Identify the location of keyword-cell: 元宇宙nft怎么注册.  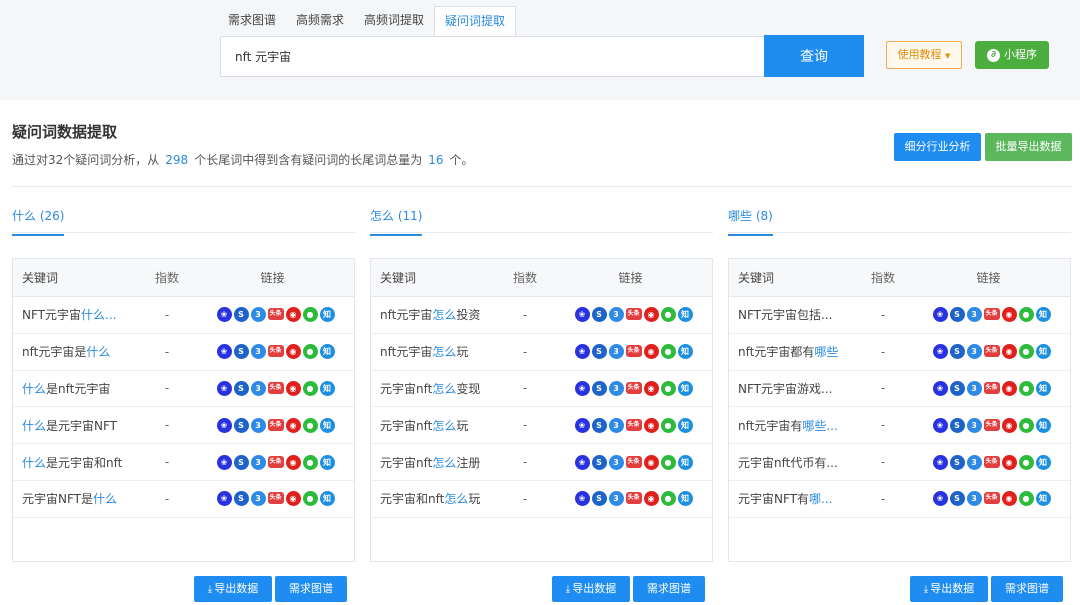
(436, 462).